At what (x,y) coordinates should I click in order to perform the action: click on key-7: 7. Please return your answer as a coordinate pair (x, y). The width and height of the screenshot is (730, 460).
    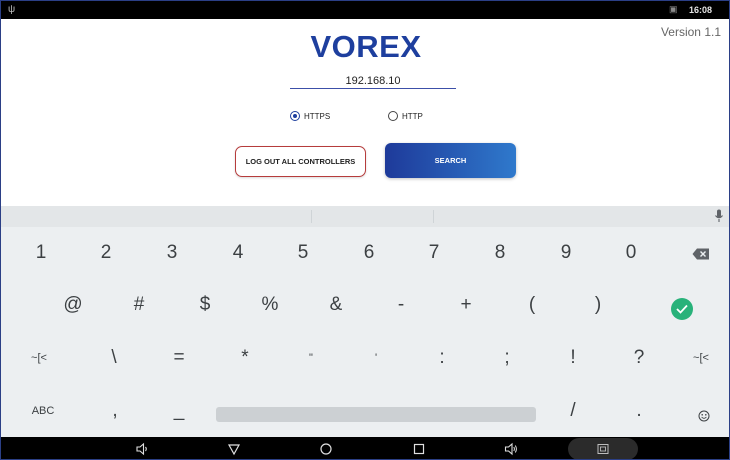
    Looking at the image, I should click on (434, 253).